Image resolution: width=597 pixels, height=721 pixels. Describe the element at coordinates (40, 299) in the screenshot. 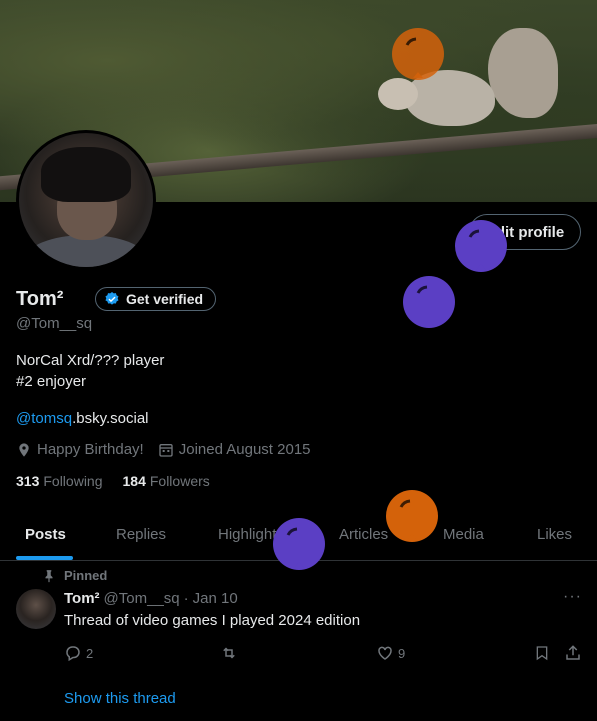

I see `profile-name: Tom²` at that location.